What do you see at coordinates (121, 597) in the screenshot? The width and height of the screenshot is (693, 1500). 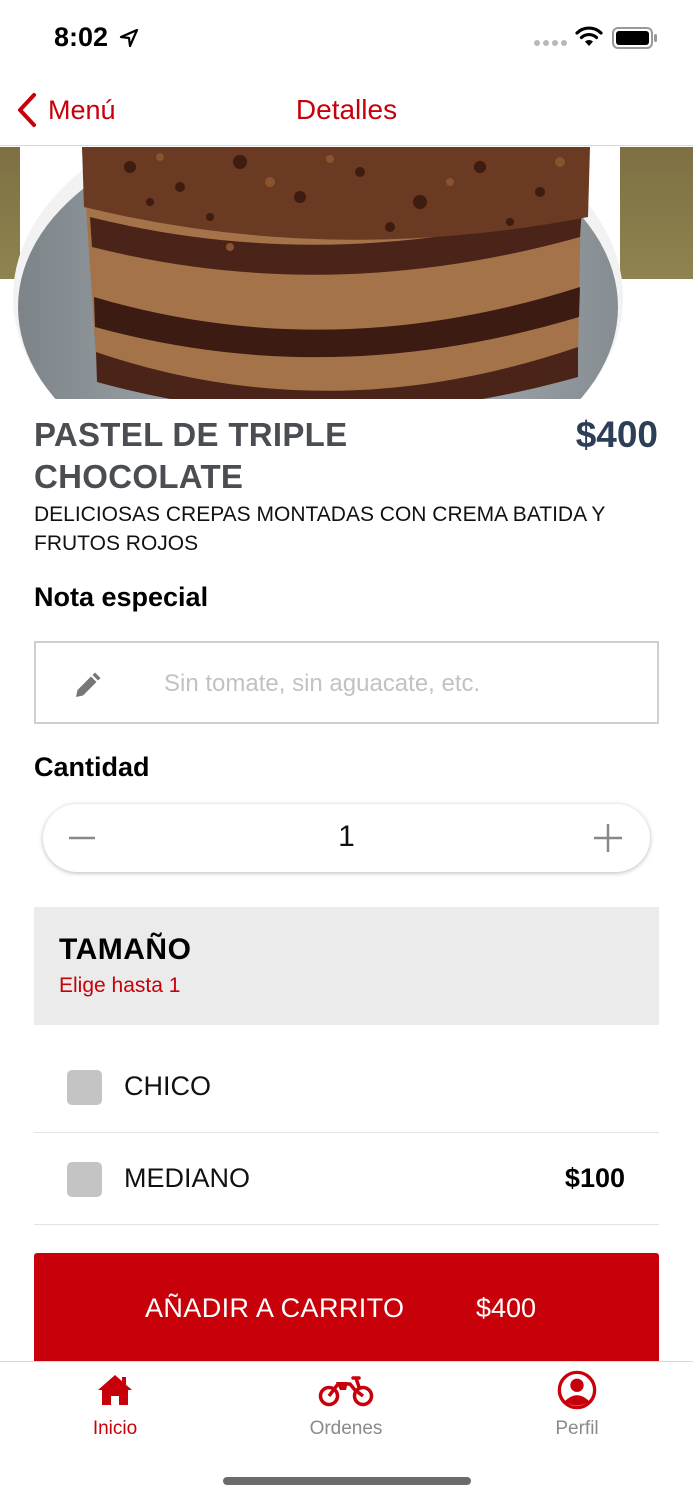 I see `note-label: Nota especial` at bounding box center [121, 597].